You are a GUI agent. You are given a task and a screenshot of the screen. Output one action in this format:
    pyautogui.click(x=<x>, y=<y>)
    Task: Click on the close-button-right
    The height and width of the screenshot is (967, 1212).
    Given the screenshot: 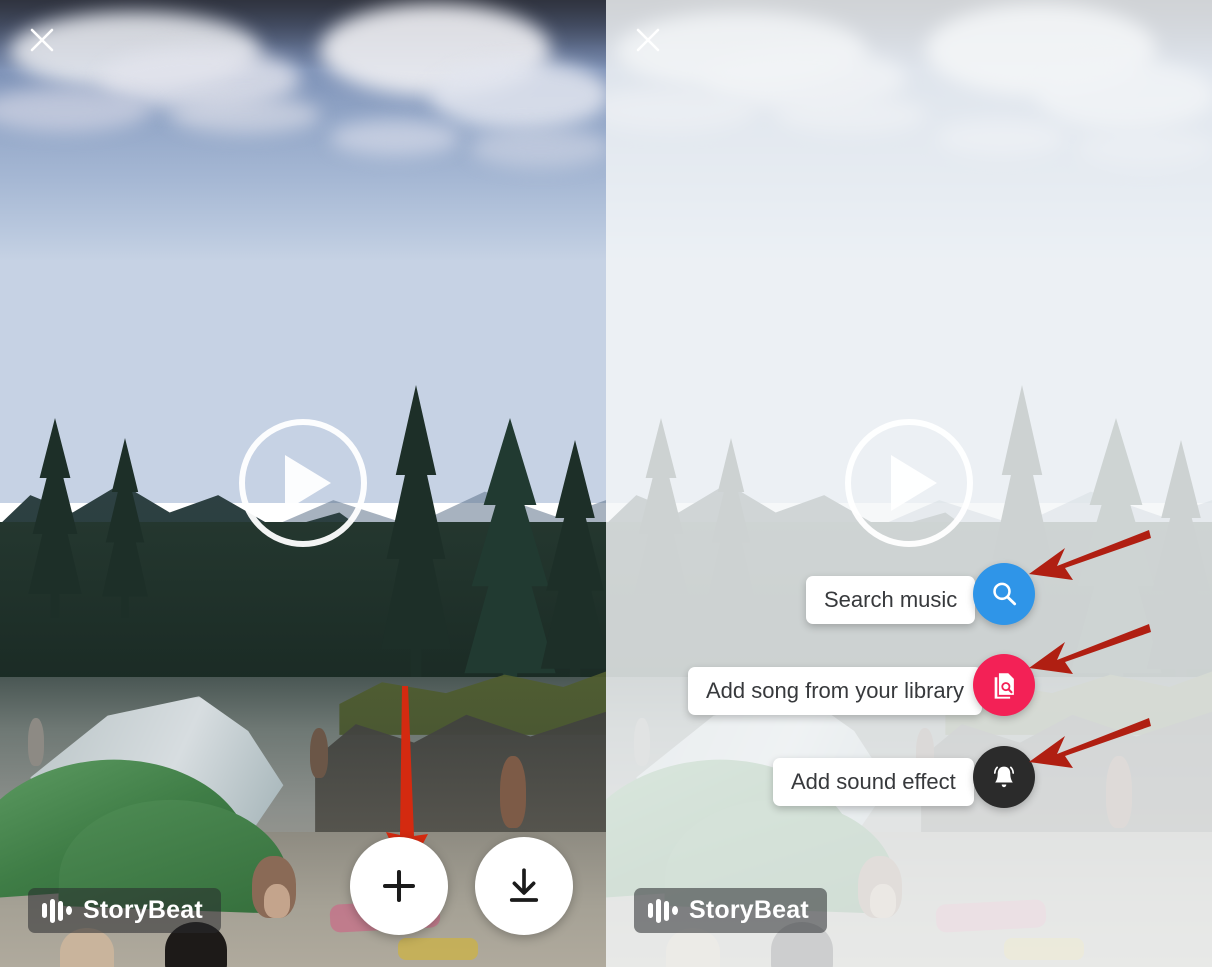 What is the action you would take?
    pyautogui.click(x=648, y=40)
    